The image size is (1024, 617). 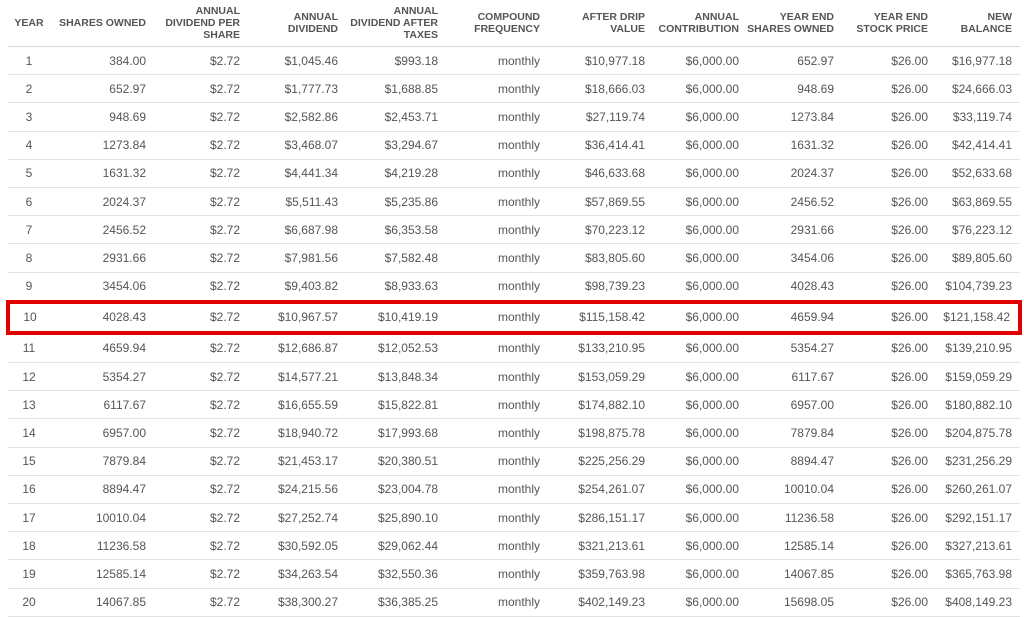 I want to click on cell-annual-dividend: $10,967.57, so click(x=297, y=317).